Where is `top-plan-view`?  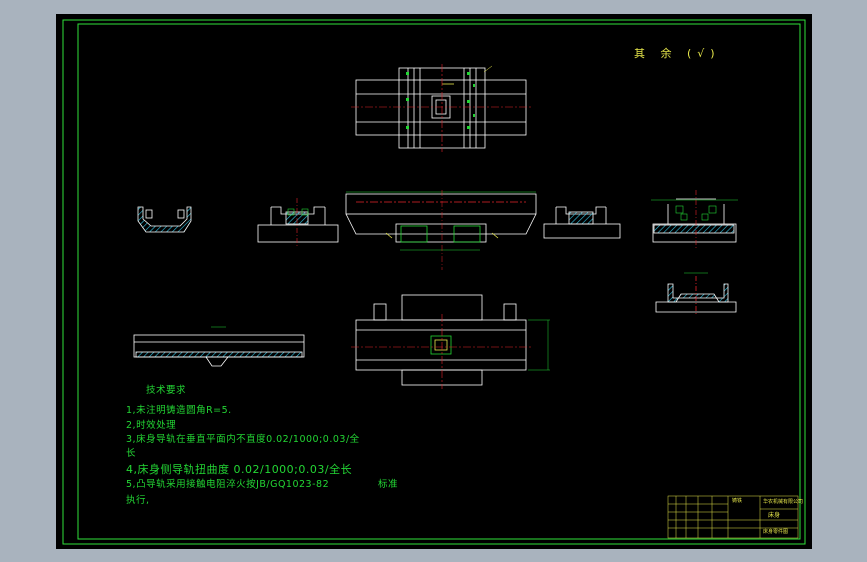 top-plan-view is located at coordinates (441, 108).